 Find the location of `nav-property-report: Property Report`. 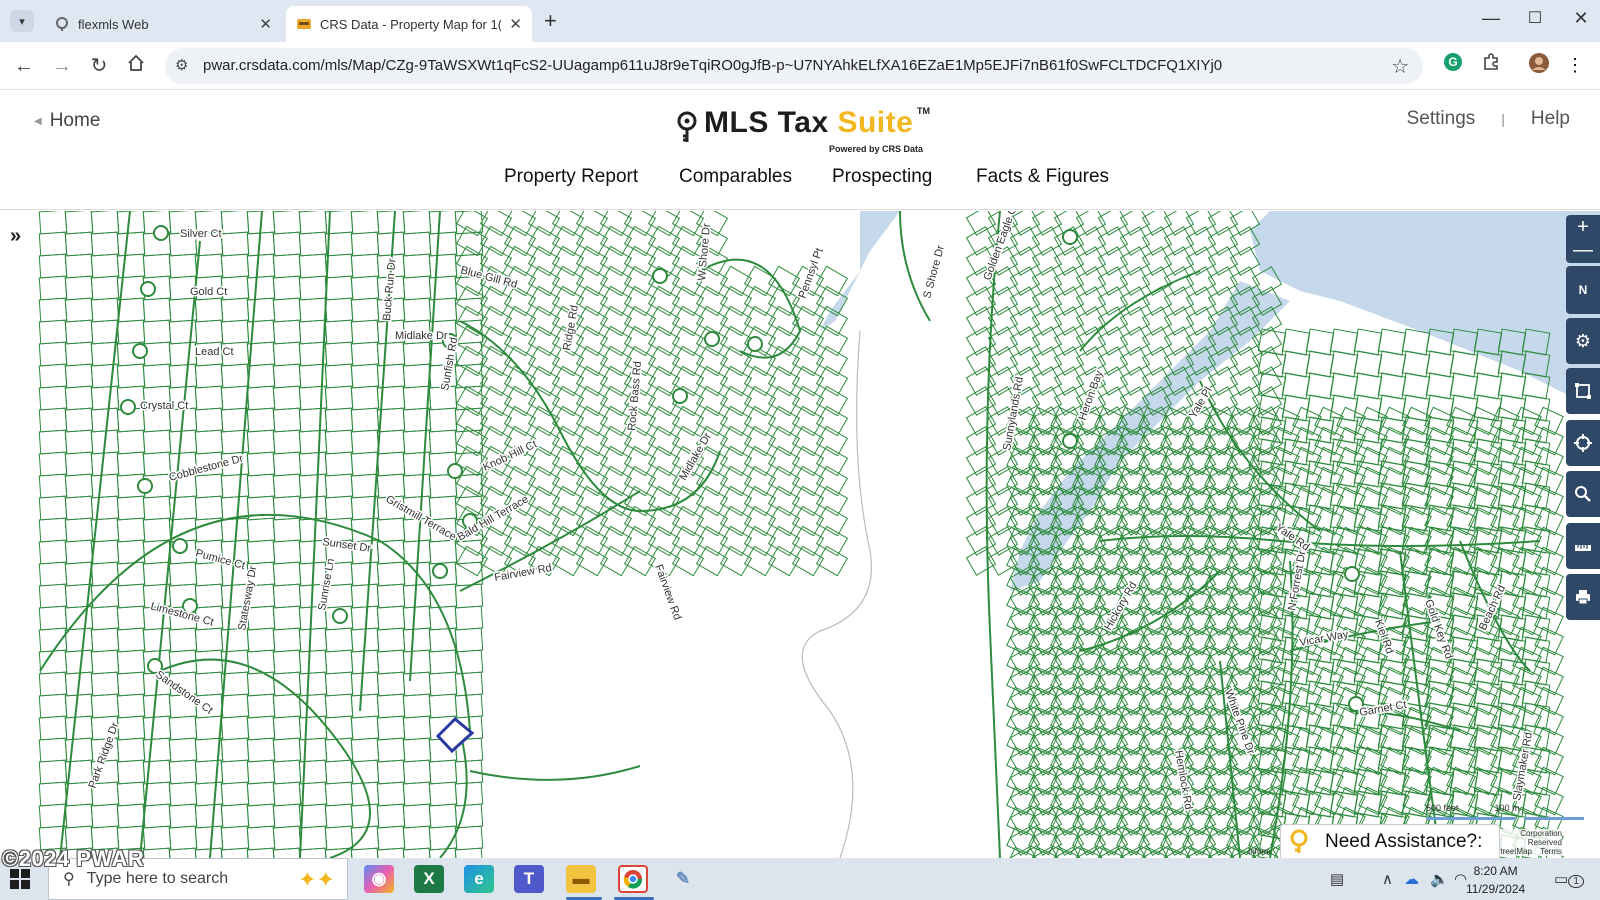

nav-property-report: Property Report is located at coordinates (571, 177).